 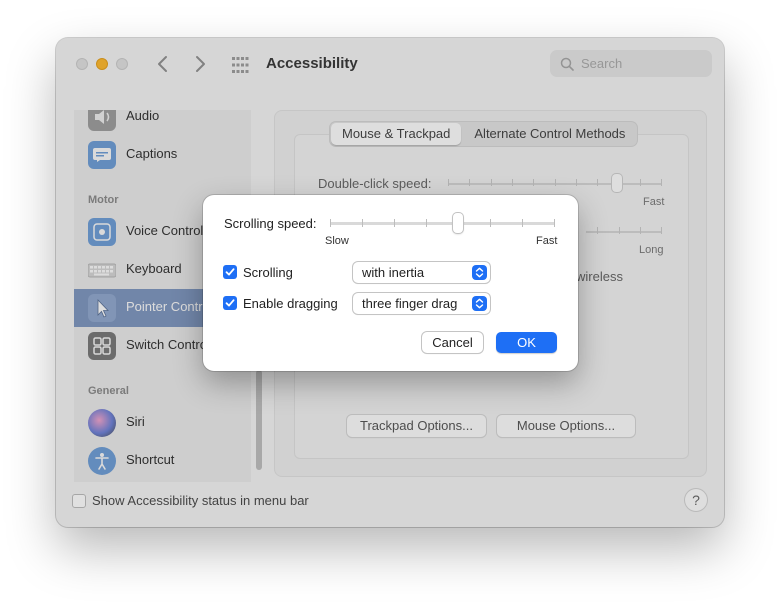 I want to click on chevron-right-icon, so click(x=200, y=64).